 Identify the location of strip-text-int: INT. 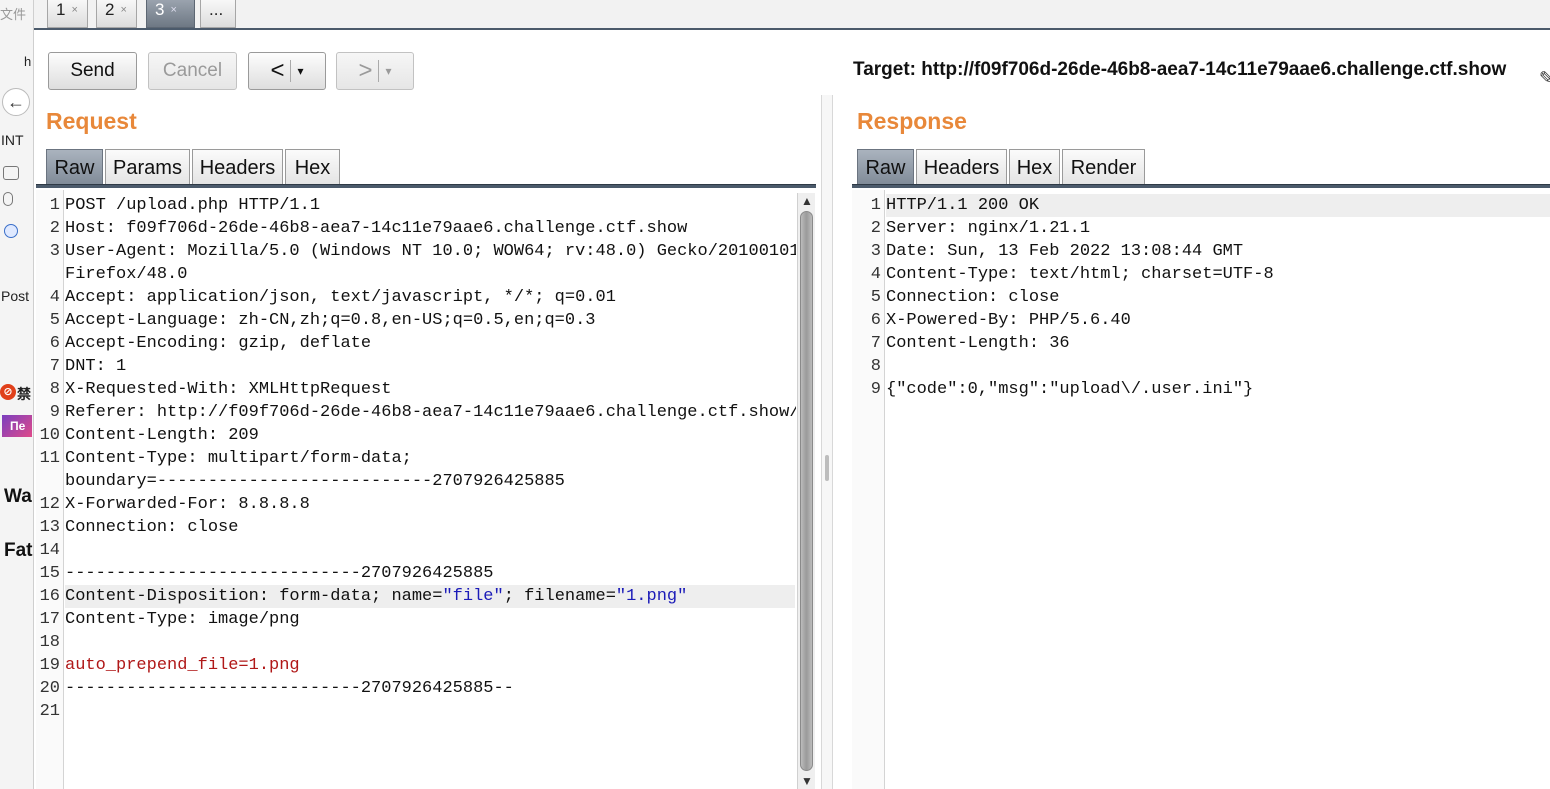
(12, 140).